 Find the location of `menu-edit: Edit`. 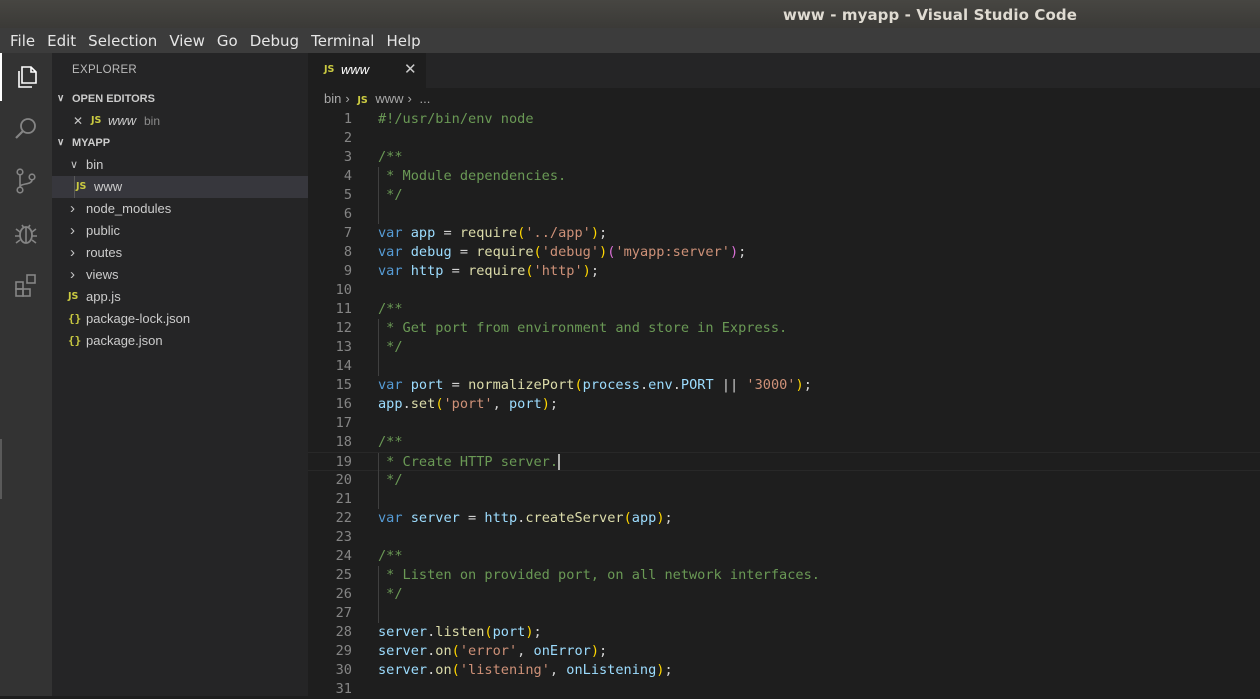

menu-edit: Edit is located at coordinates (61, 41).